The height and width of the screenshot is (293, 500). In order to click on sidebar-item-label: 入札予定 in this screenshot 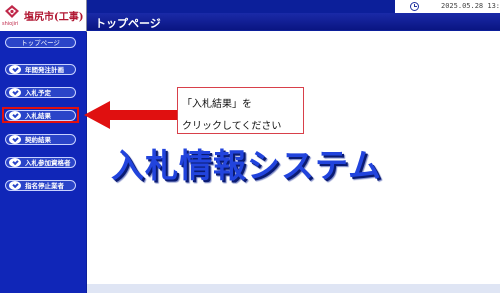, I will do `click(38, 93)`.